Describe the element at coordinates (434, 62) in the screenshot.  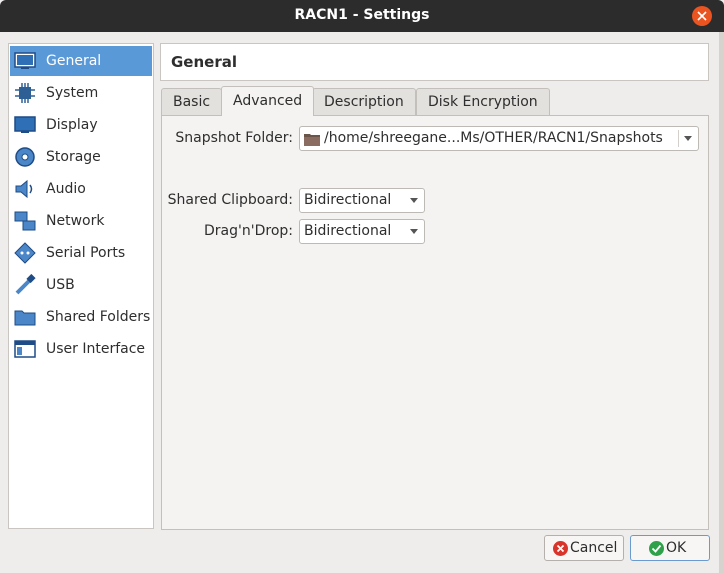
I see `page-header: General` at that location.